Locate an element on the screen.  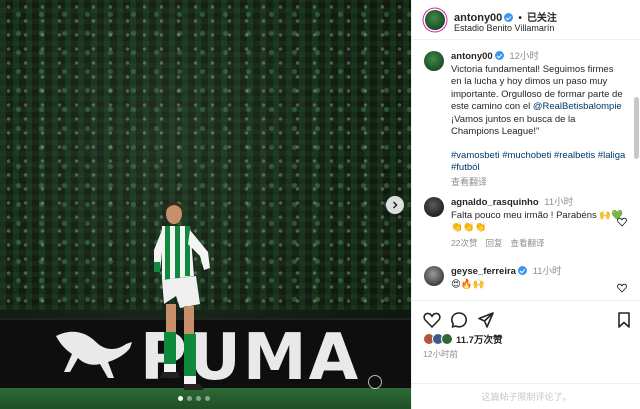
liker-avatar is located at coordinates (447, 339).